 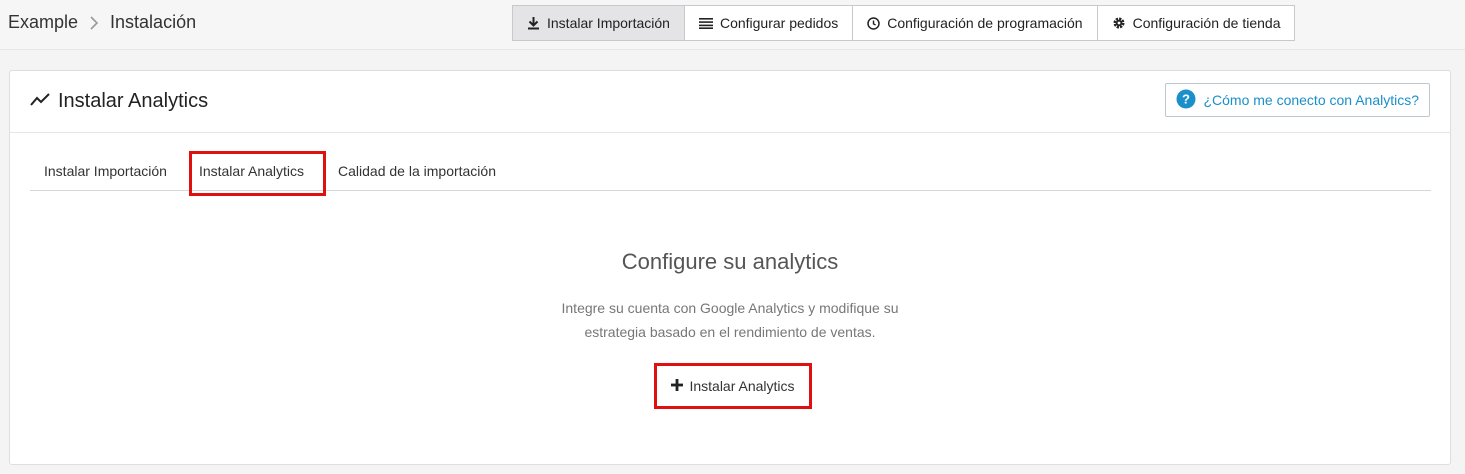 What do you see at coordinates (153, 22) in the screenshot?
I see `breadcrumb-current: Instalación` at bounding box center [153, 22].